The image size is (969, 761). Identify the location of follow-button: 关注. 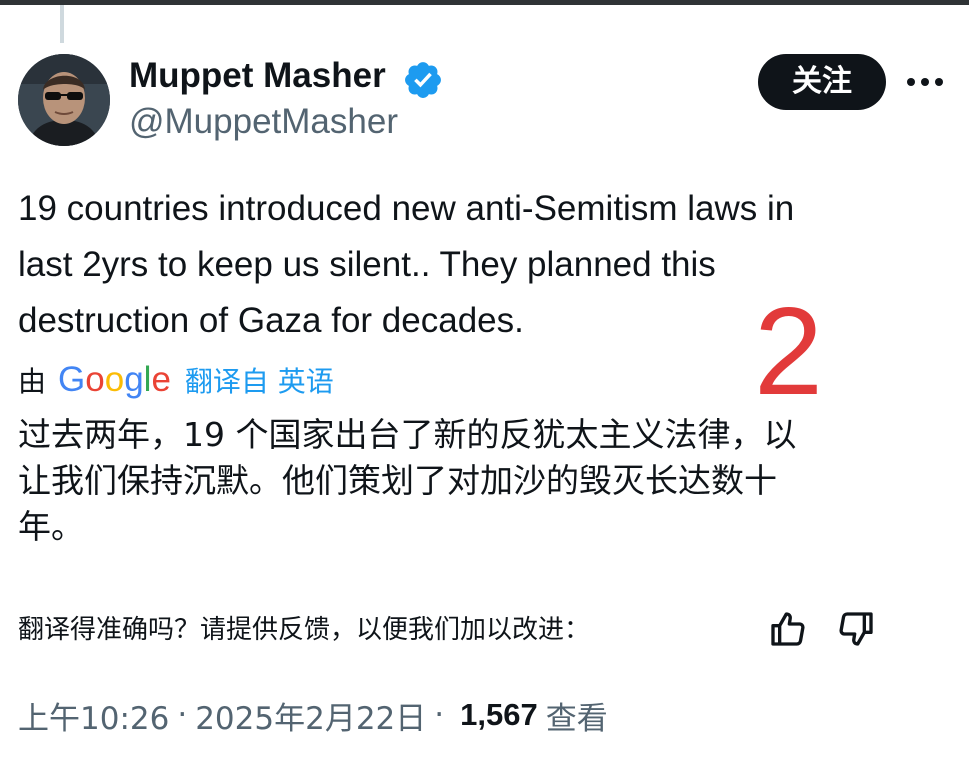
(822, 82).